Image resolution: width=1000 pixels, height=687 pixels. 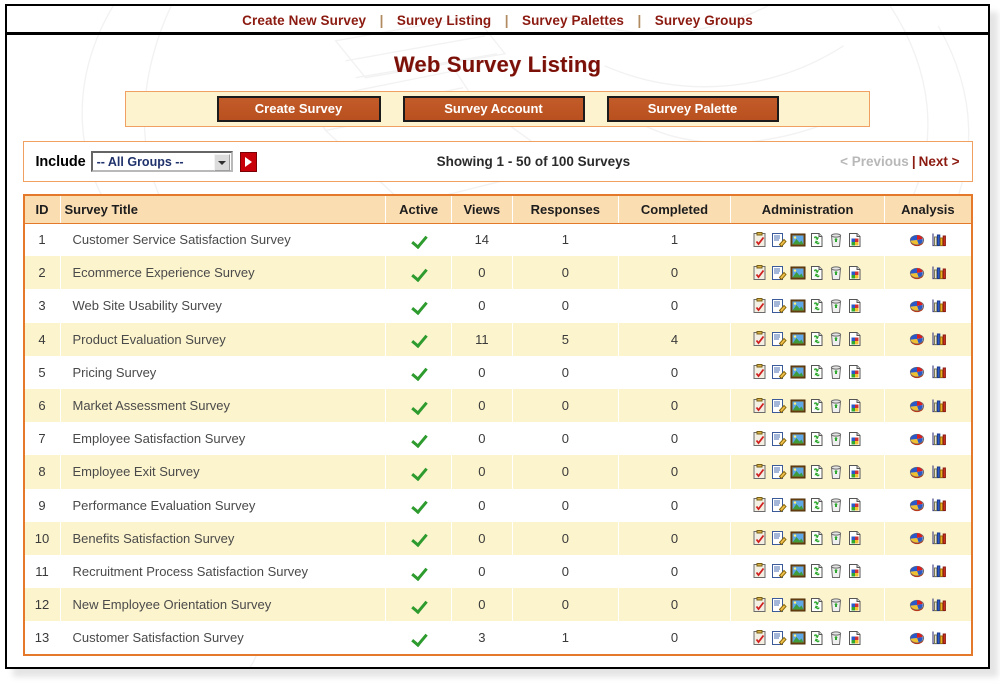 I want to click on table-row: 10 Benefits Satisfaction Survey 0 0 0, so click(x=497, y=538).